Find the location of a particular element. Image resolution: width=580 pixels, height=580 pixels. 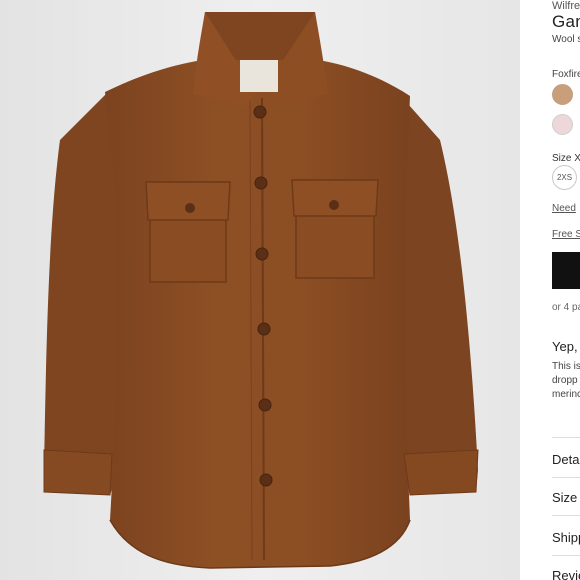

size-option-2xs: 2XS is located at coordinates (564, 177).